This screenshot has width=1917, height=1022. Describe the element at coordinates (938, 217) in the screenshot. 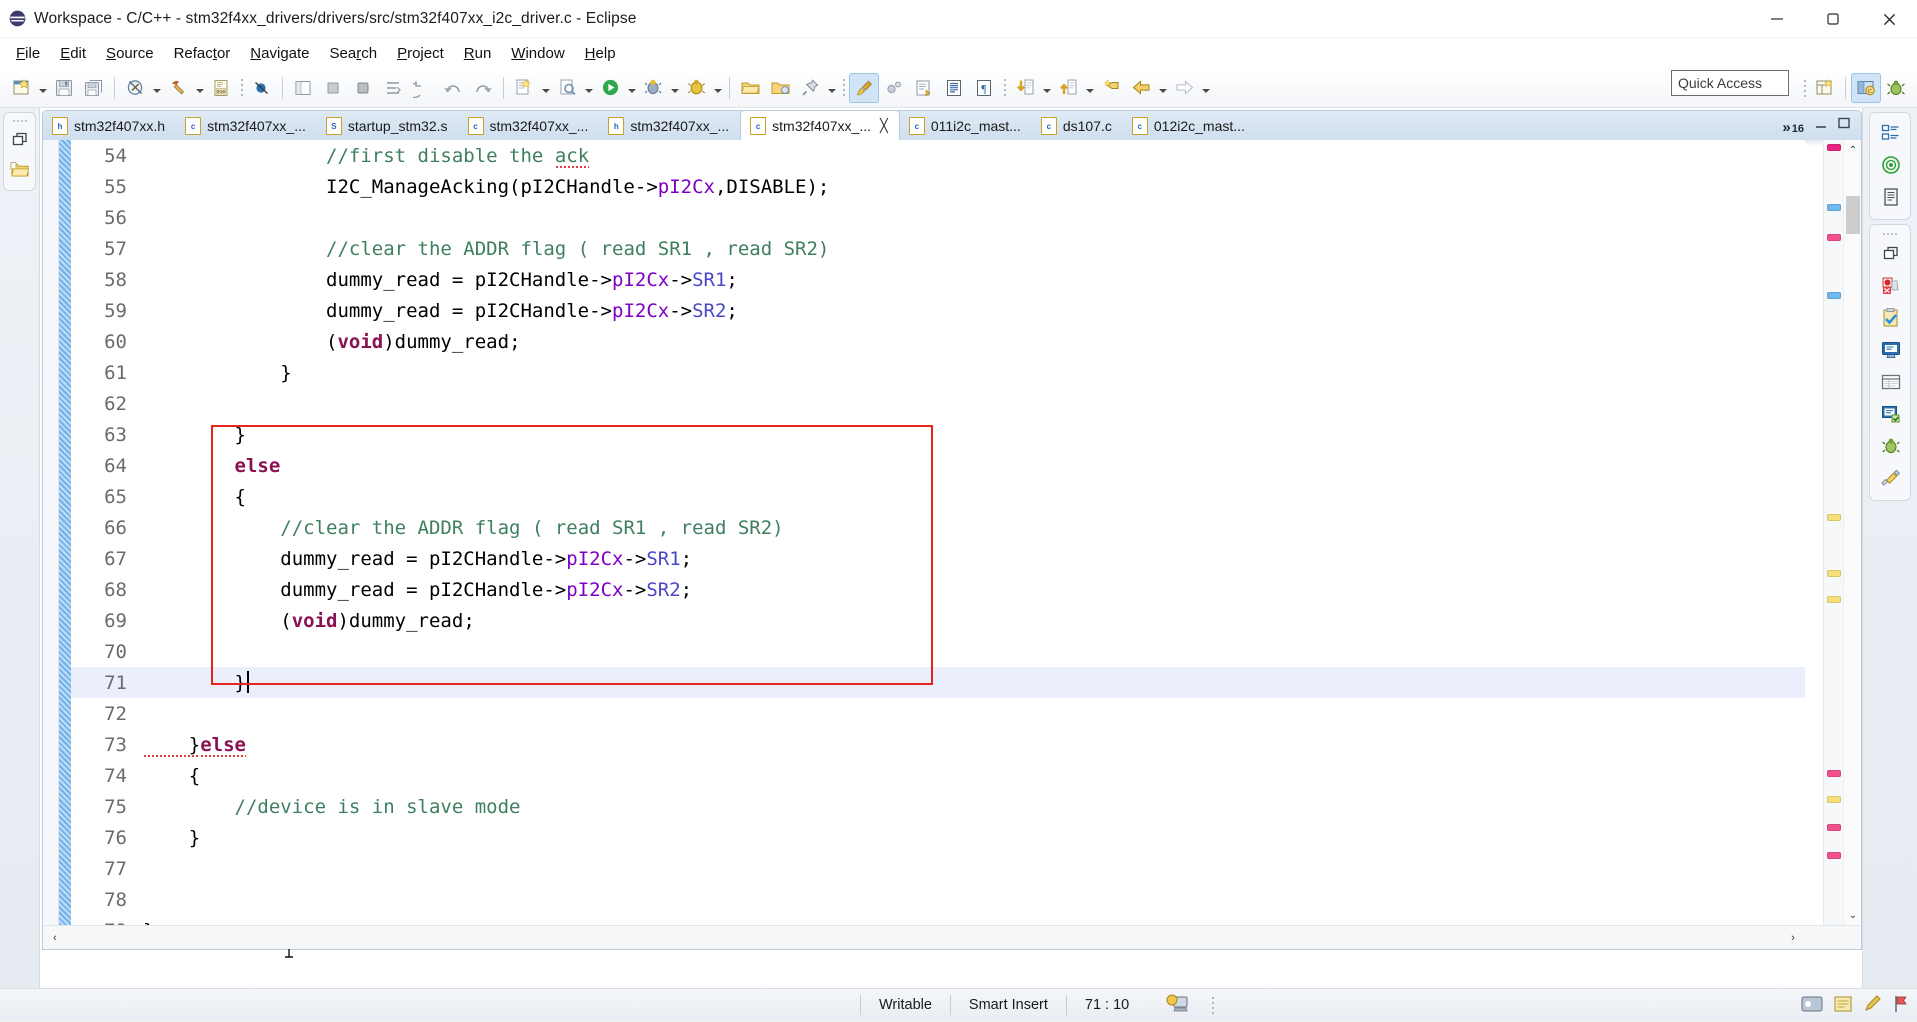

I see `code-line: 56` at that location.